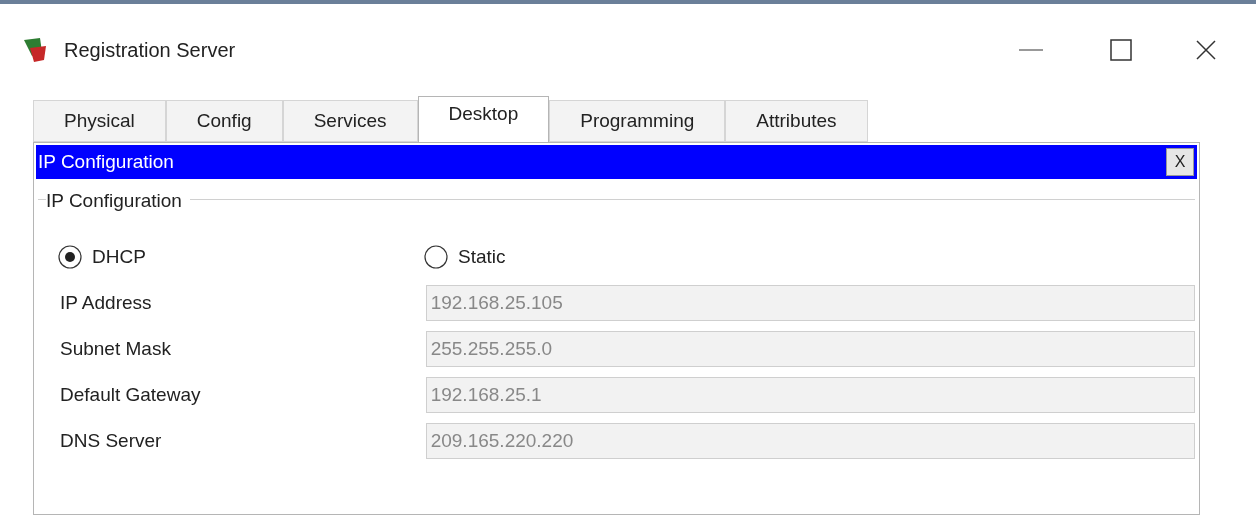  I want to click on tab: Physical, so click(99, 121).